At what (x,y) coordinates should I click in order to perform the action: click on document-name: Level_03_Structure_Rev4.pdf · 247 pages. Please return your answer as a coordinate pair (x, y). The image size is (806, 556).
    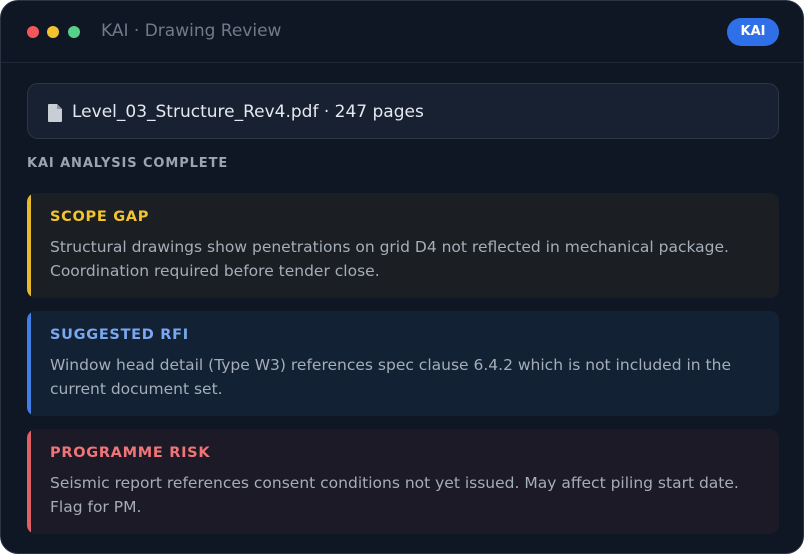
    Looking at the image, I should click on (248, 112).